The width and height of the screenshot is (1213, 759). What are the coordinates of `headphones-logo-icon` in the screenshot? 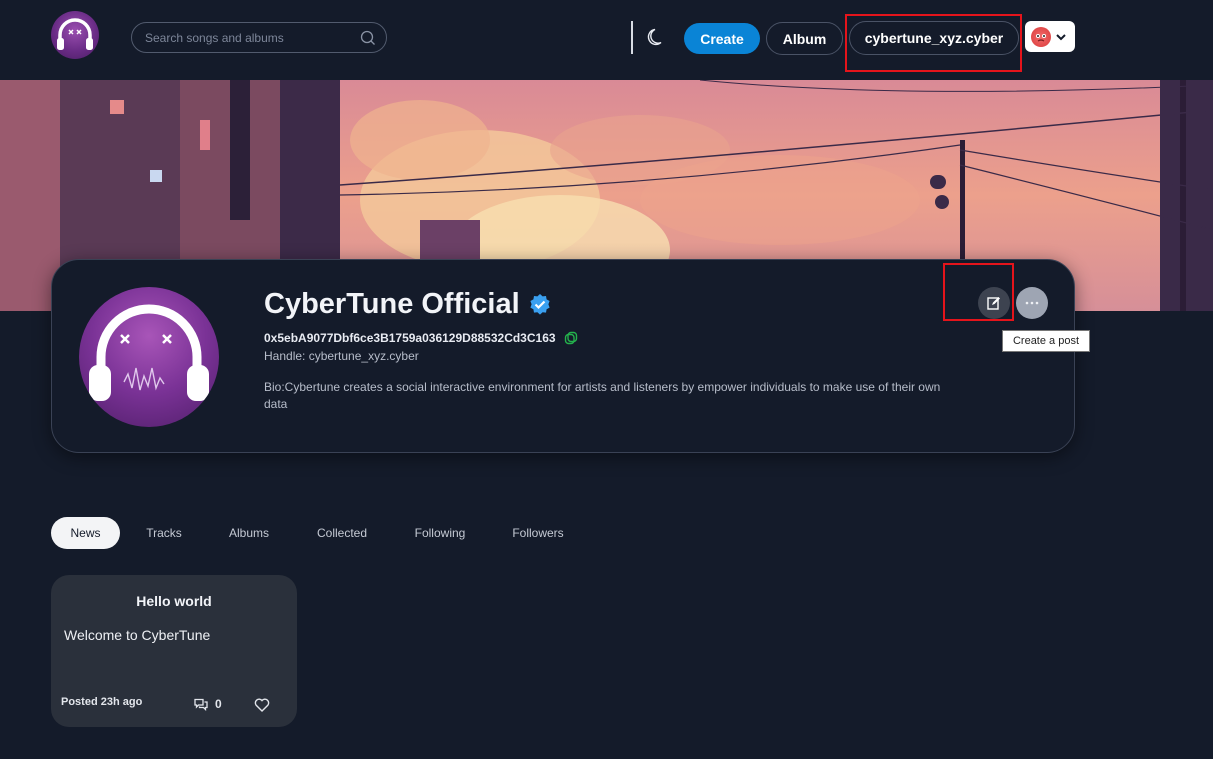 It's located at (75, 34).